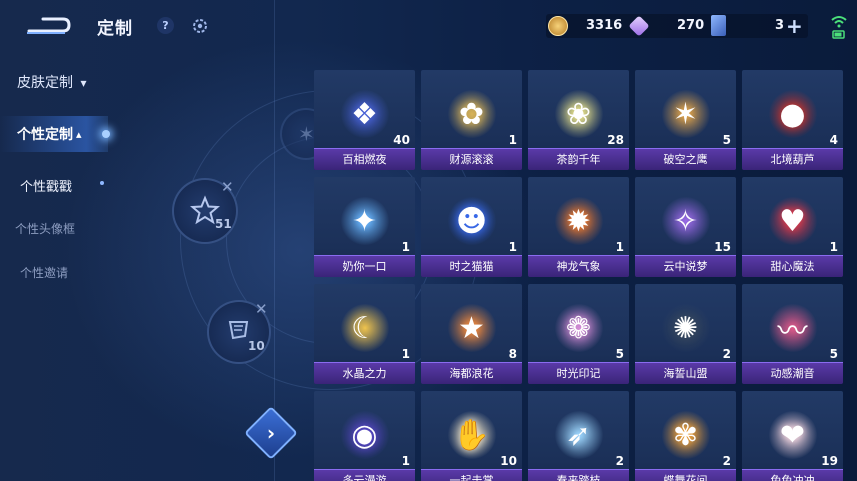  I want to click on sidebar-item-personal-custom: 个性定制 ▴, so click(55, 134).